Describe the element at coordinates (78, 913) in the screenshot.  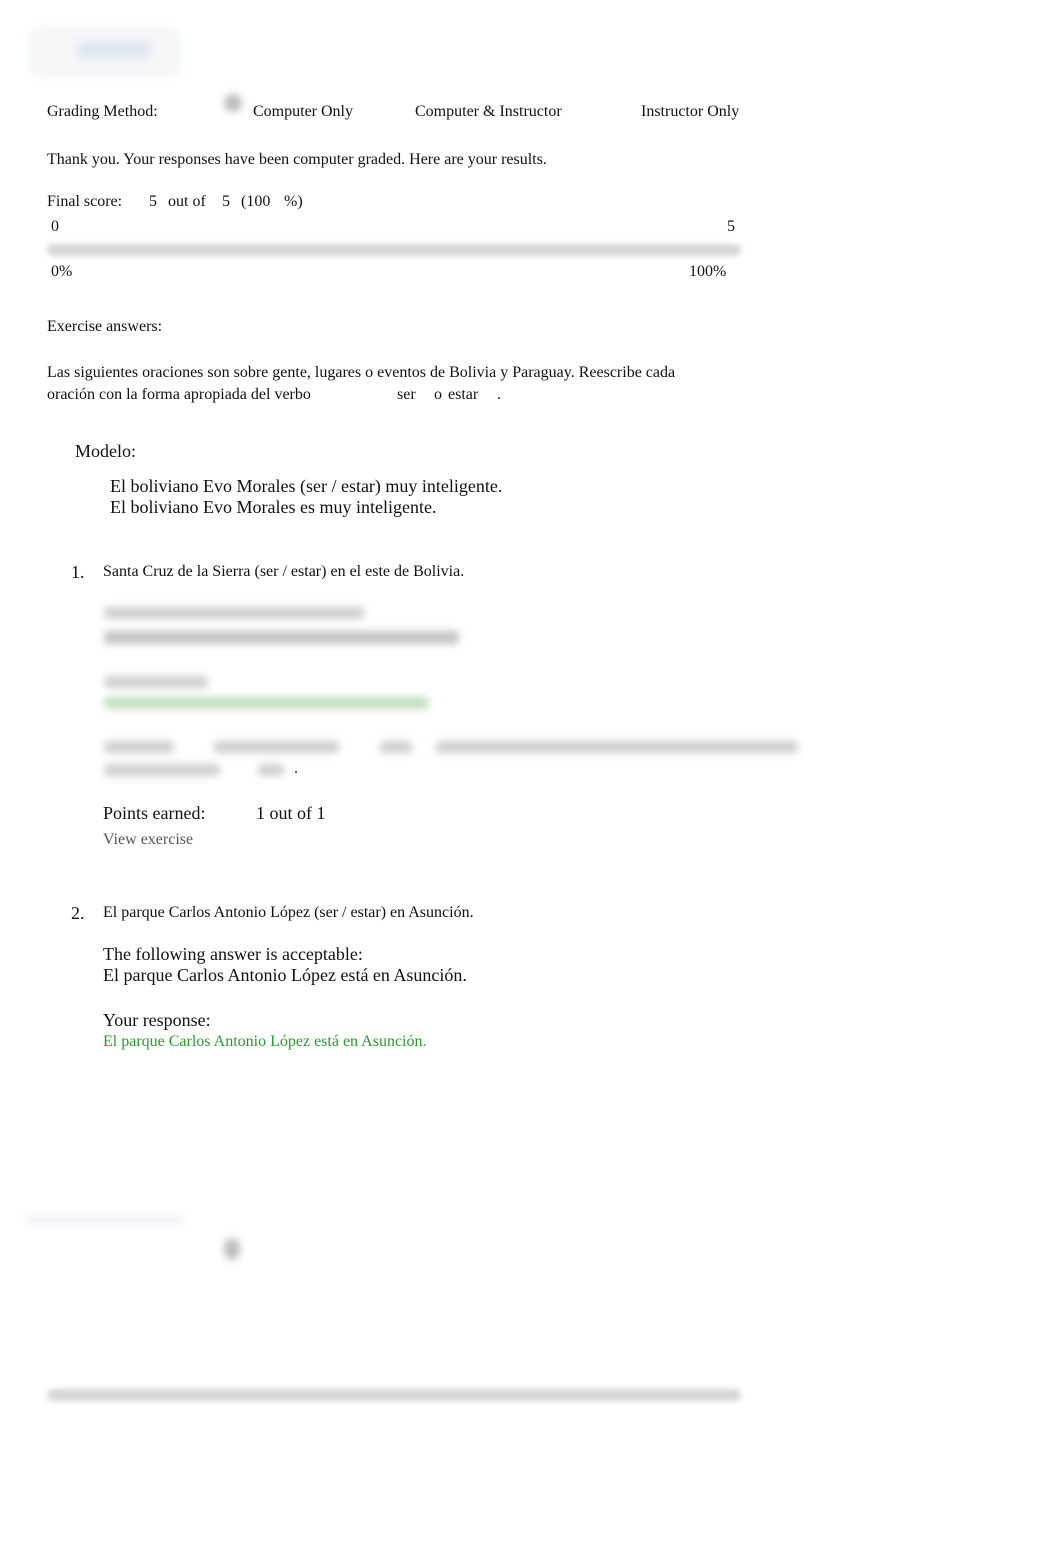
I see `question-2-number: 2.` at that location.